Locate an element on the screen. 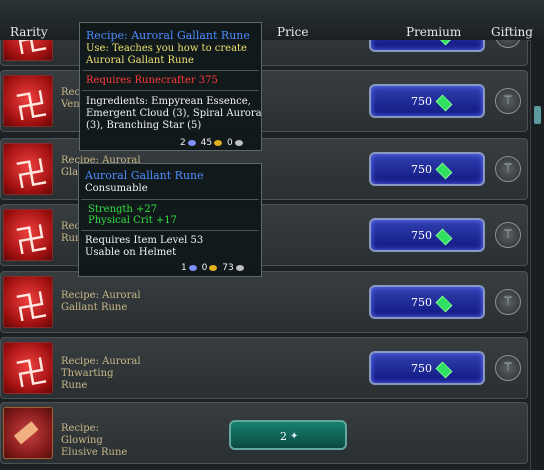  tooltip-item-level: Requires Item Level 53 is located at coordinates (144, 240).